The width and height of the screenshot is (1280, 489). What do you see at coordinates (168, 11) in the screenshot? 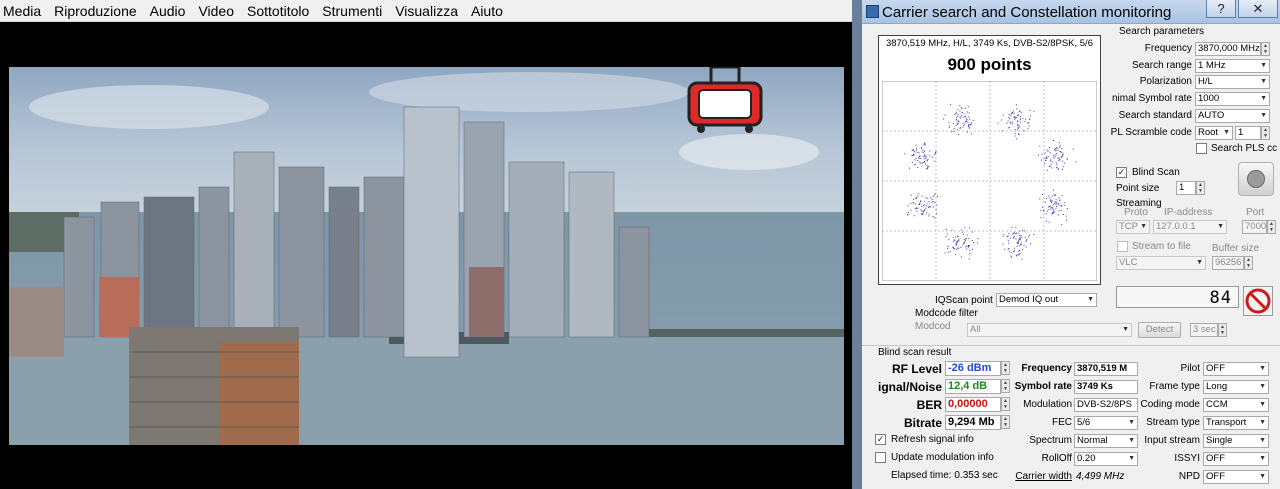
I see `menu-audio: Audio` at bounding box center [168, 11].